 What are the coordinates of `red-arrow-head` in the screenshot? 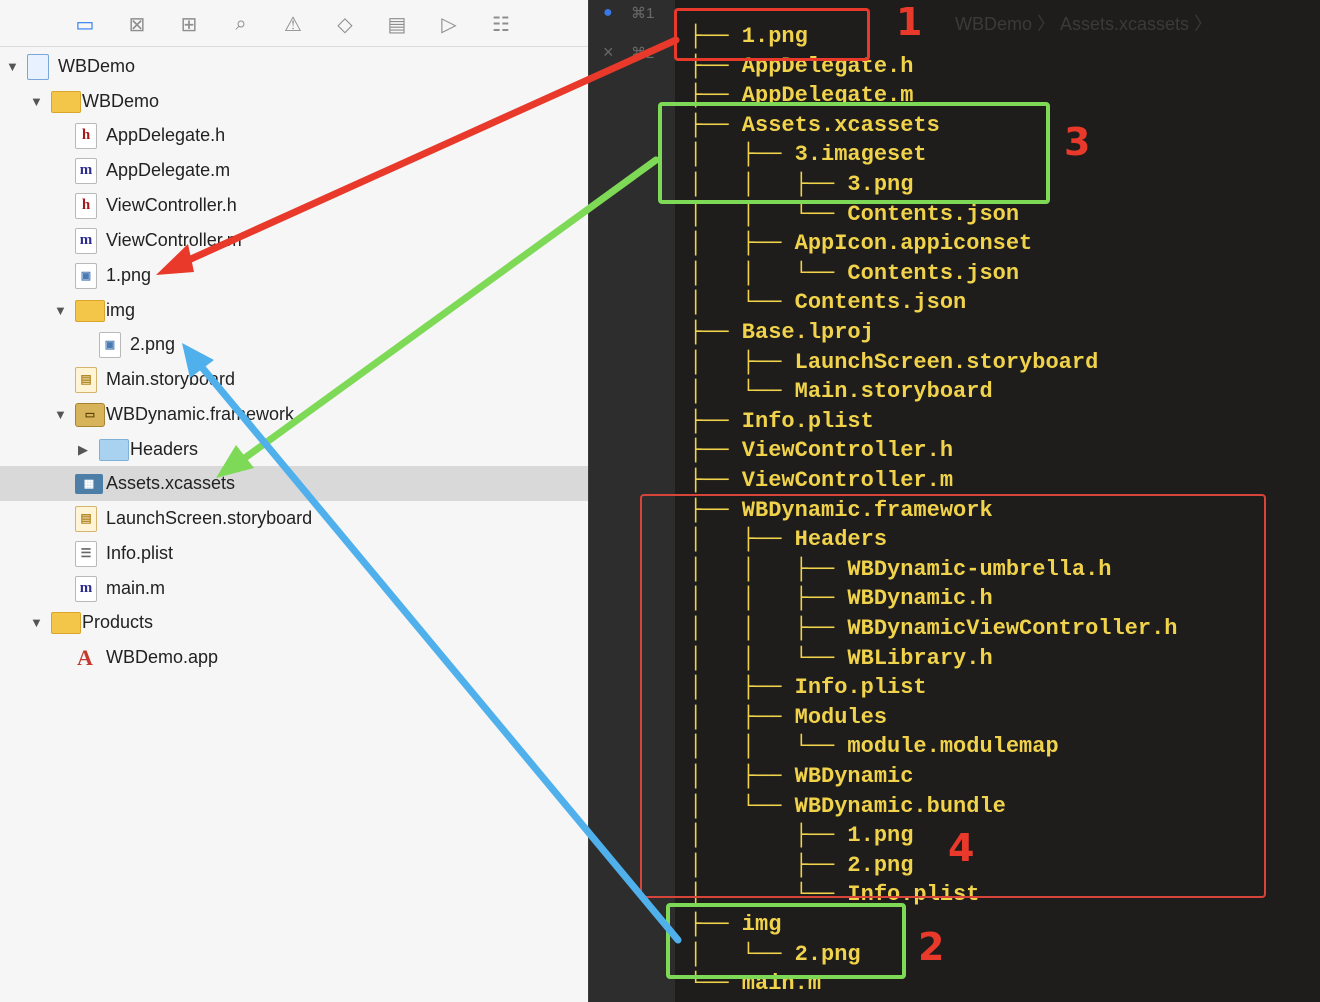 It's located at (175, 259).